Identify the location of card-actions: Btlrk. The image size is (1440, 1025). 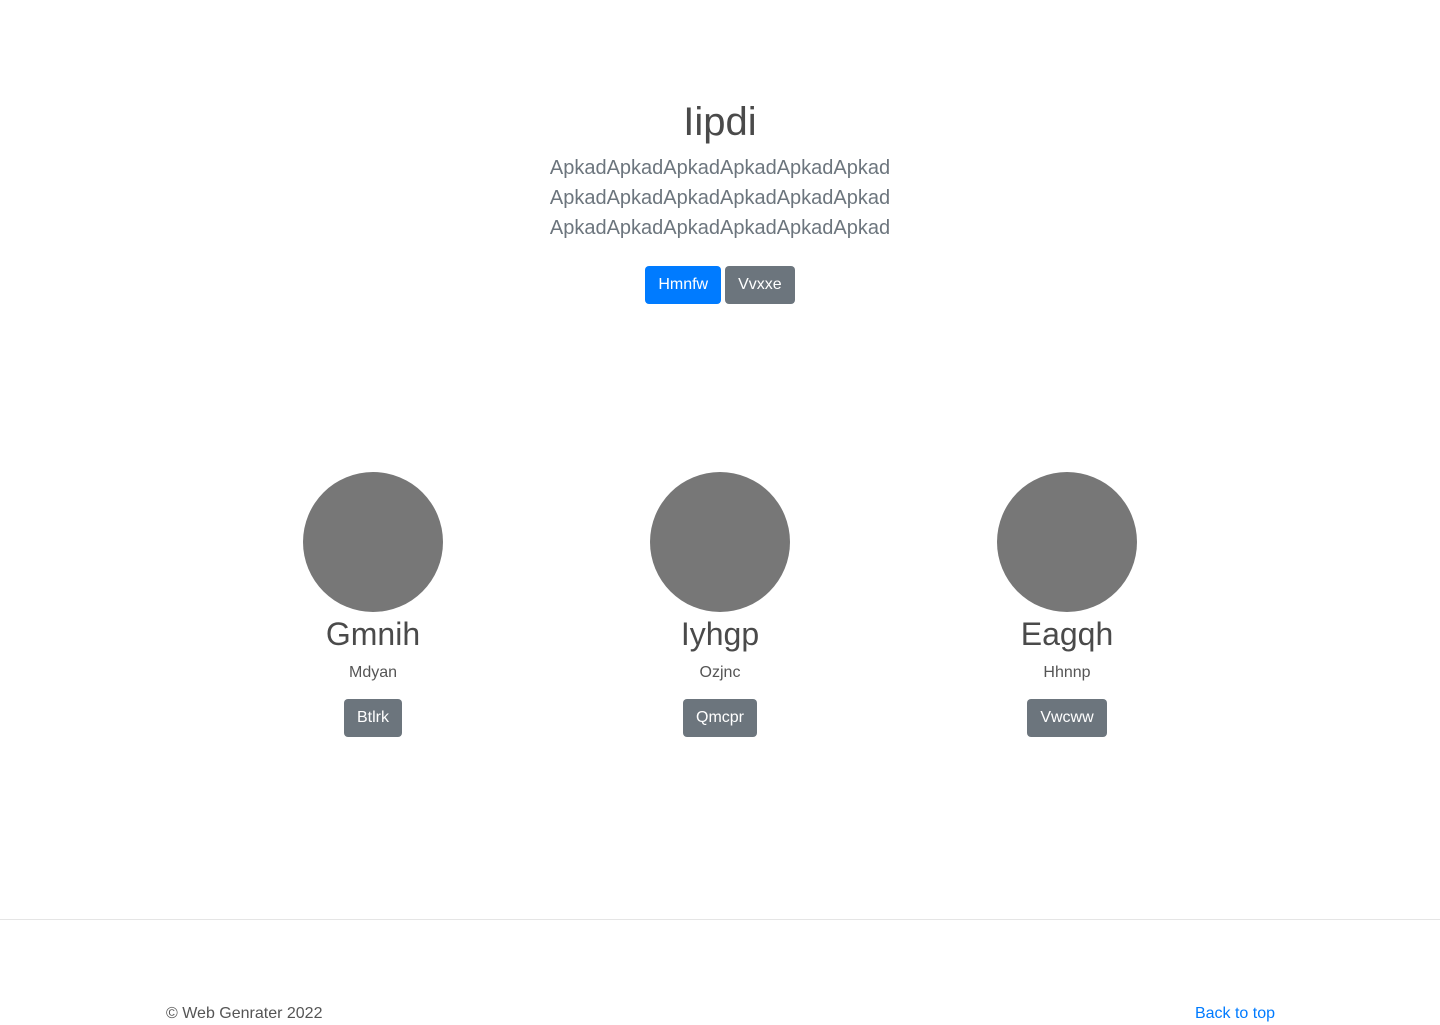
(373, 718).